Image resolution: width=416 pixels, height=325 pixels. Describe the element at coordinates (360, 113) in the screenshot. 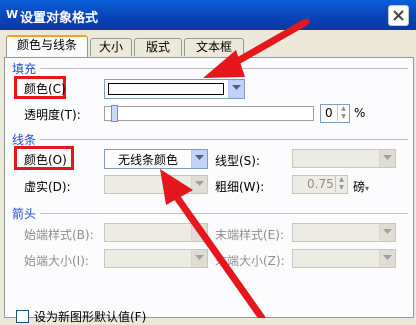

I see `transparency-unit: %` at that location.